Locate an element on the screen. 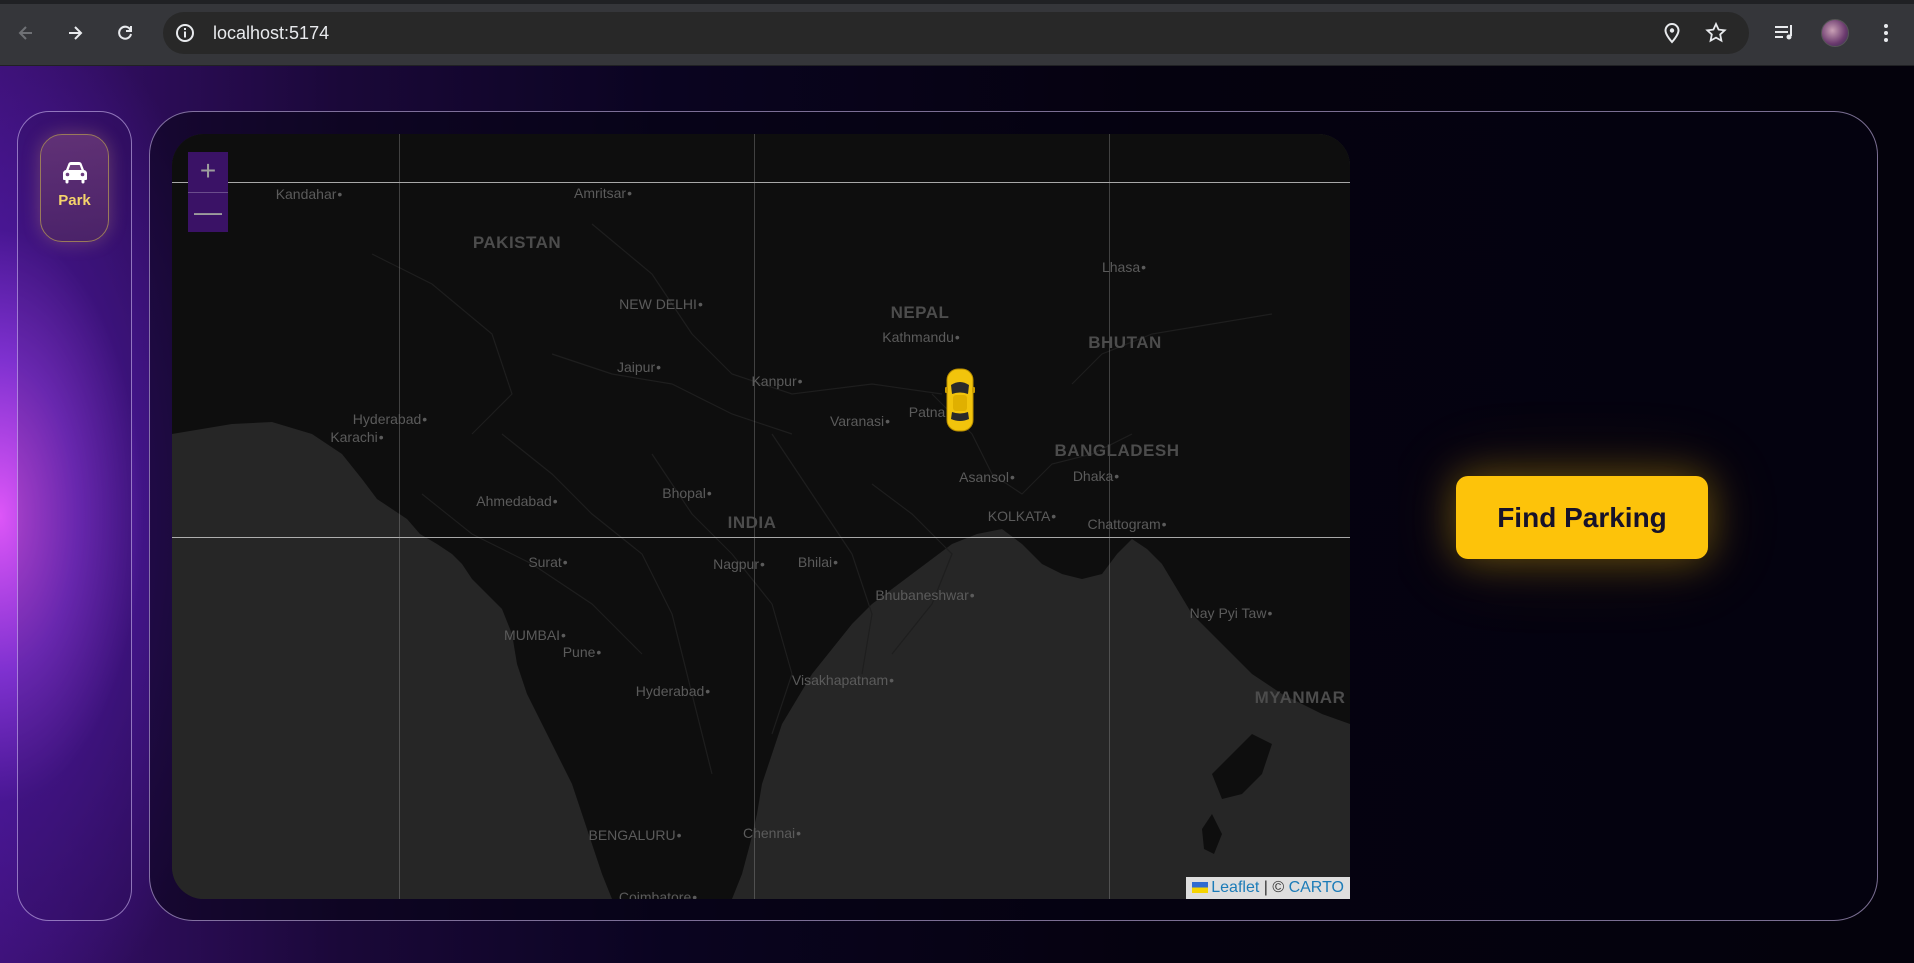 The image size is (1914, 963). country-label: BHUTAN is located at coordinates (1125, 342).